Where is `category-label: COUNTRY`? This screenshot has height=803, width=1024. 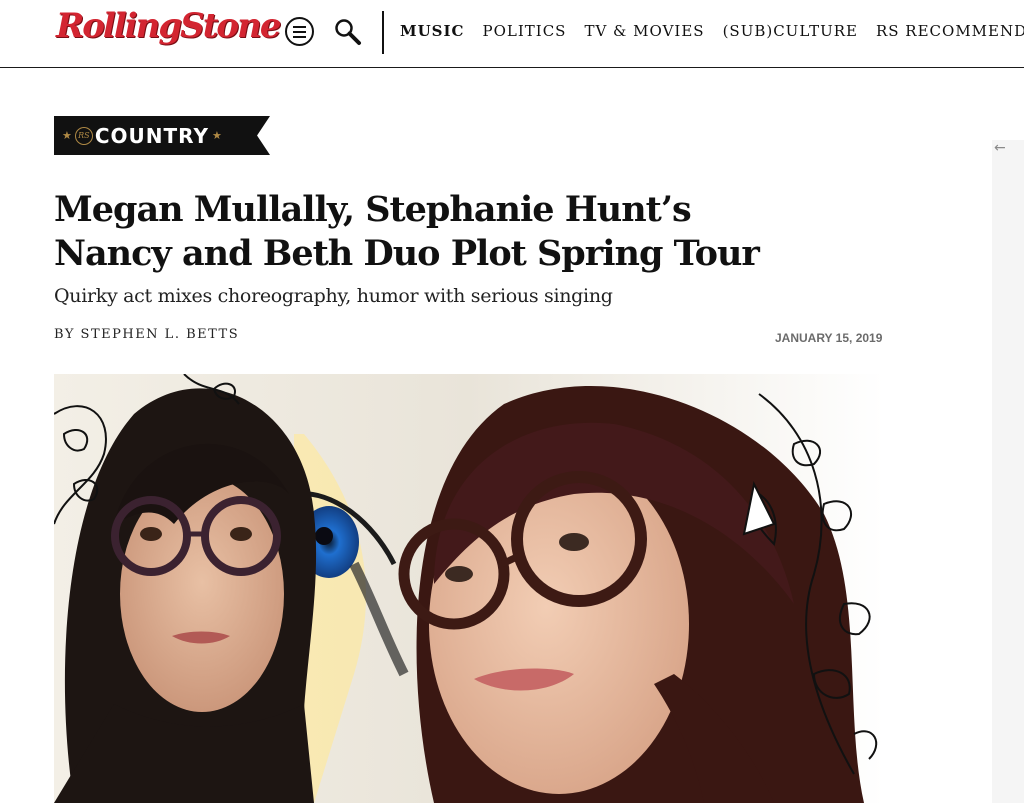 category-label: COUNTRY is located at coordinates (151, 135).